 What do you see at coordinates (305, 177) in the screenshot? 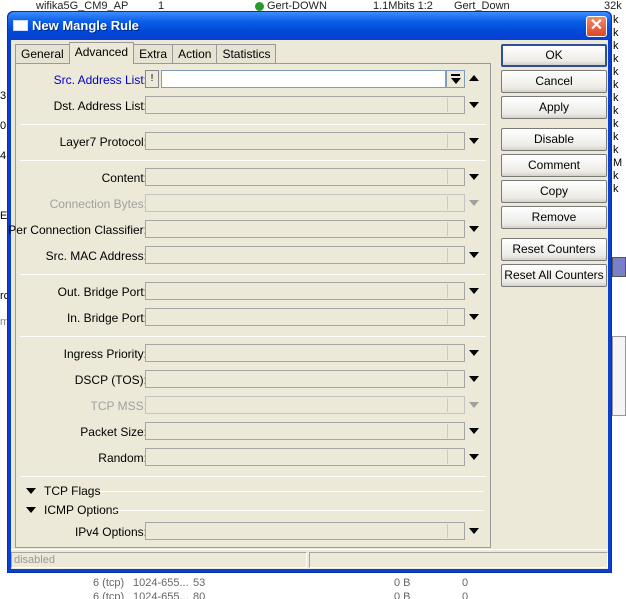
I see `content-field` at bounding box center [305, 177].